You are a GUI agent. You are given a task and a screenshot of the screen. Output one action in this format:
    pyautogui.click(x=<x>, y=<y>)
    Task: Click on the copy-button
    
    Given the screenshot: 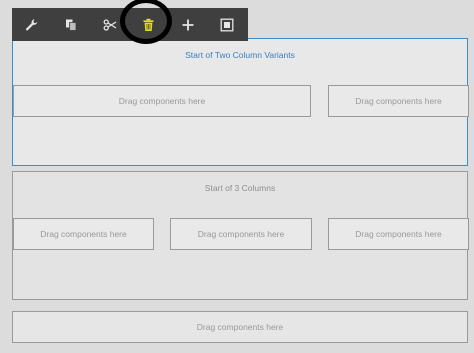 What is the action you would take?
    pyautogui.click(x=70, y=24)
    